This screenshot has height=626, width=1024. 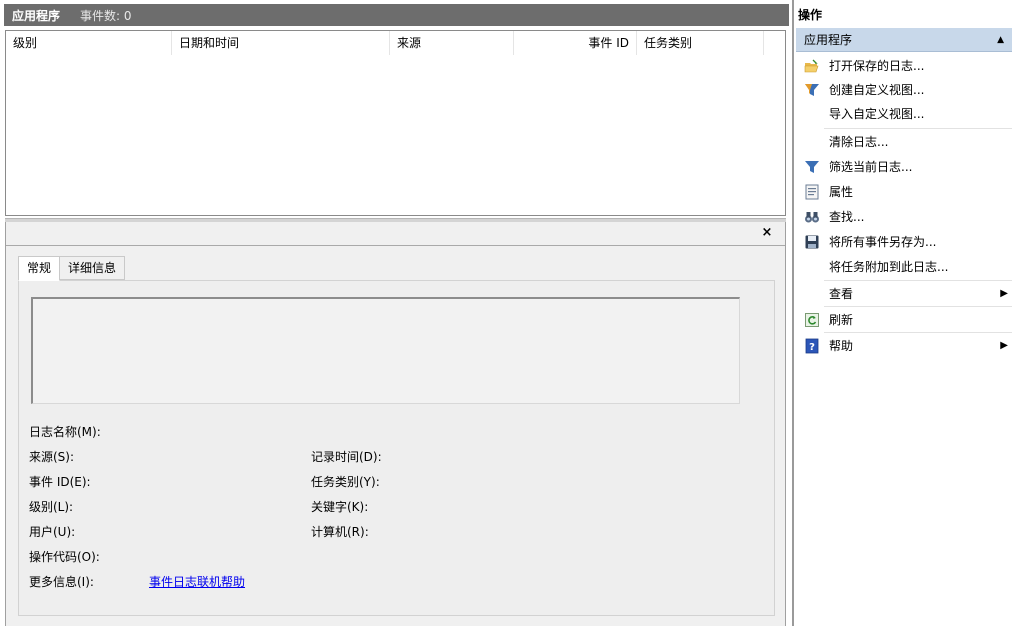 What do you see at coordinates (452, 43) in the screenshot?
I see `column-header-source: 来源` at bounding box center [452, 43].